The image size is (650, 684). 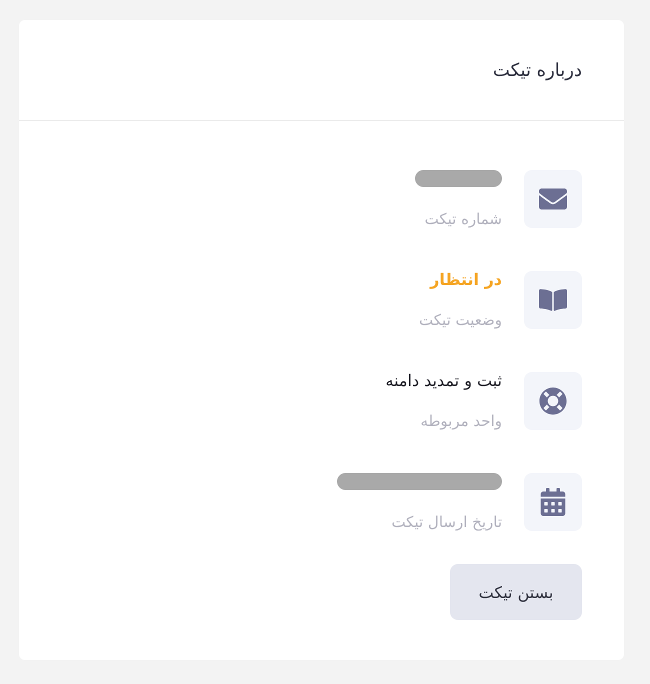 I want to click on envelope-icon, so click(x=553, y=199).